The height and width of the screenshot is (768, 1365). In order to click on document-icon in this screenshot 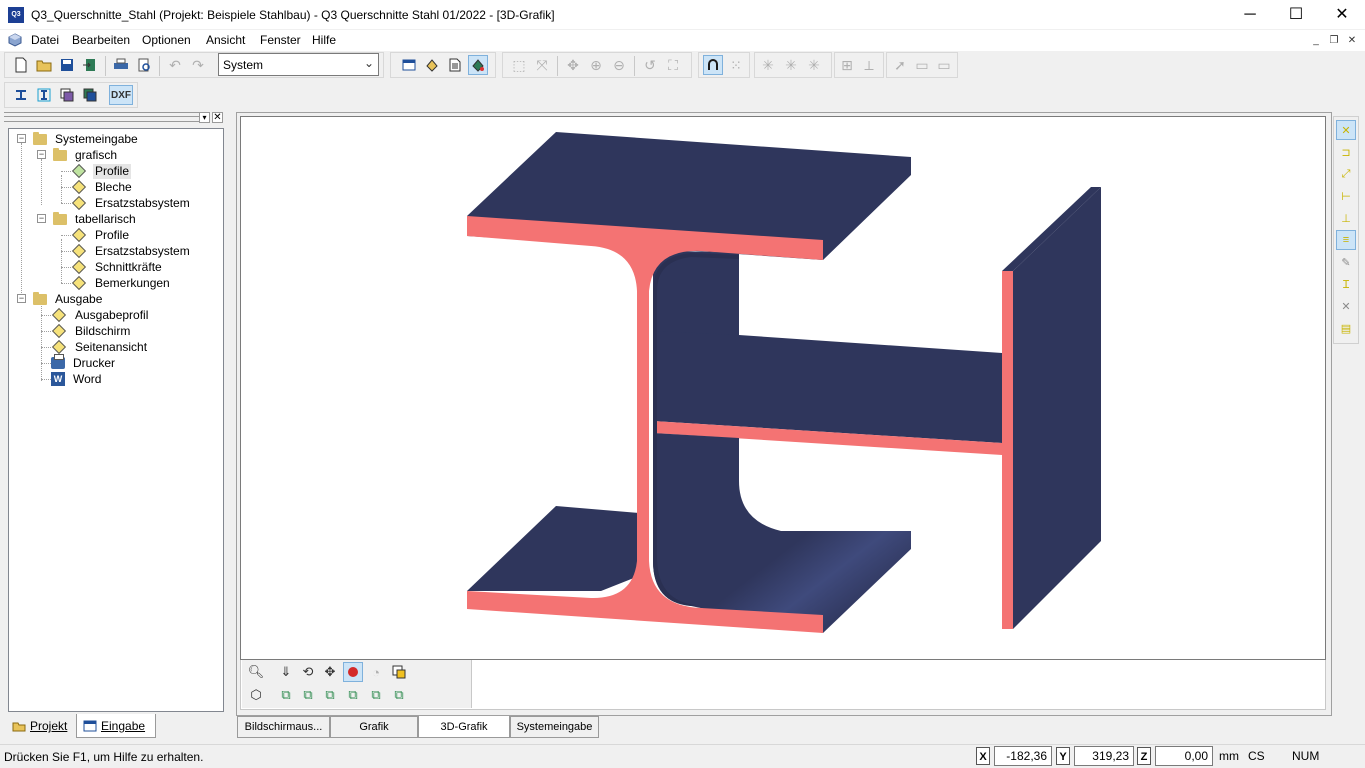, I will do `click(455, 65)`.